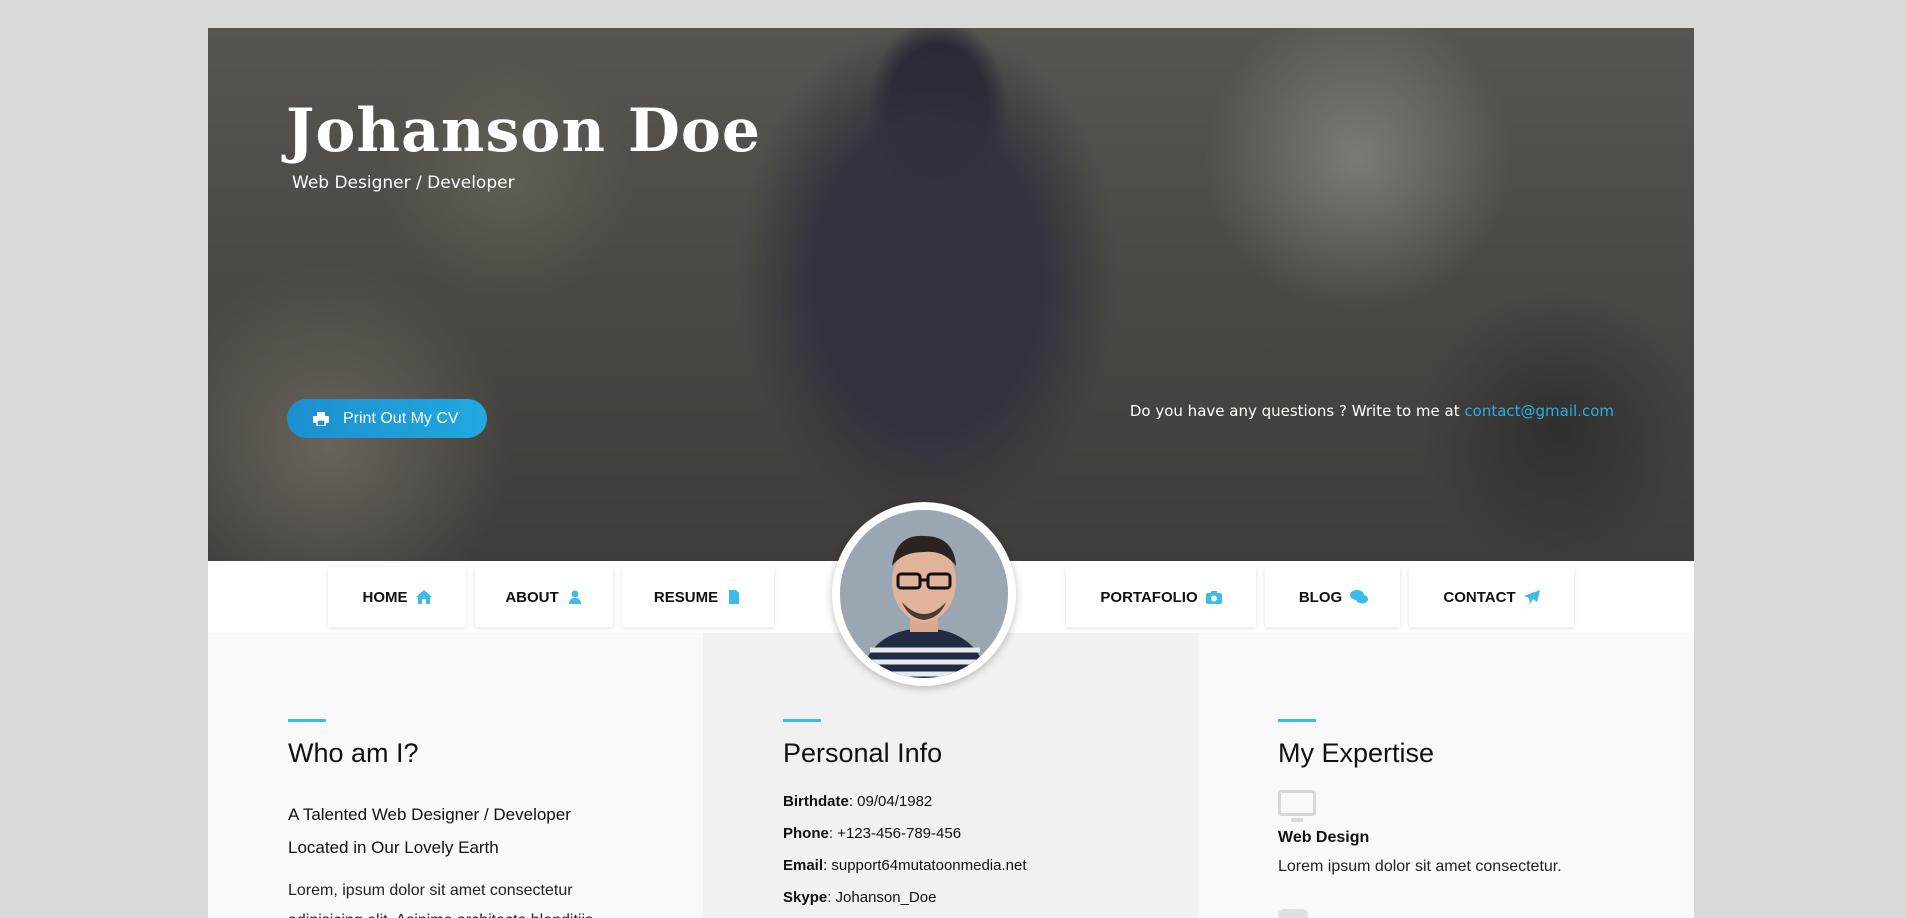  What do you see at coordinates (863, 753) in the screenshot?
I see `info-title: Personal Info` at bounding box center [863, 753].